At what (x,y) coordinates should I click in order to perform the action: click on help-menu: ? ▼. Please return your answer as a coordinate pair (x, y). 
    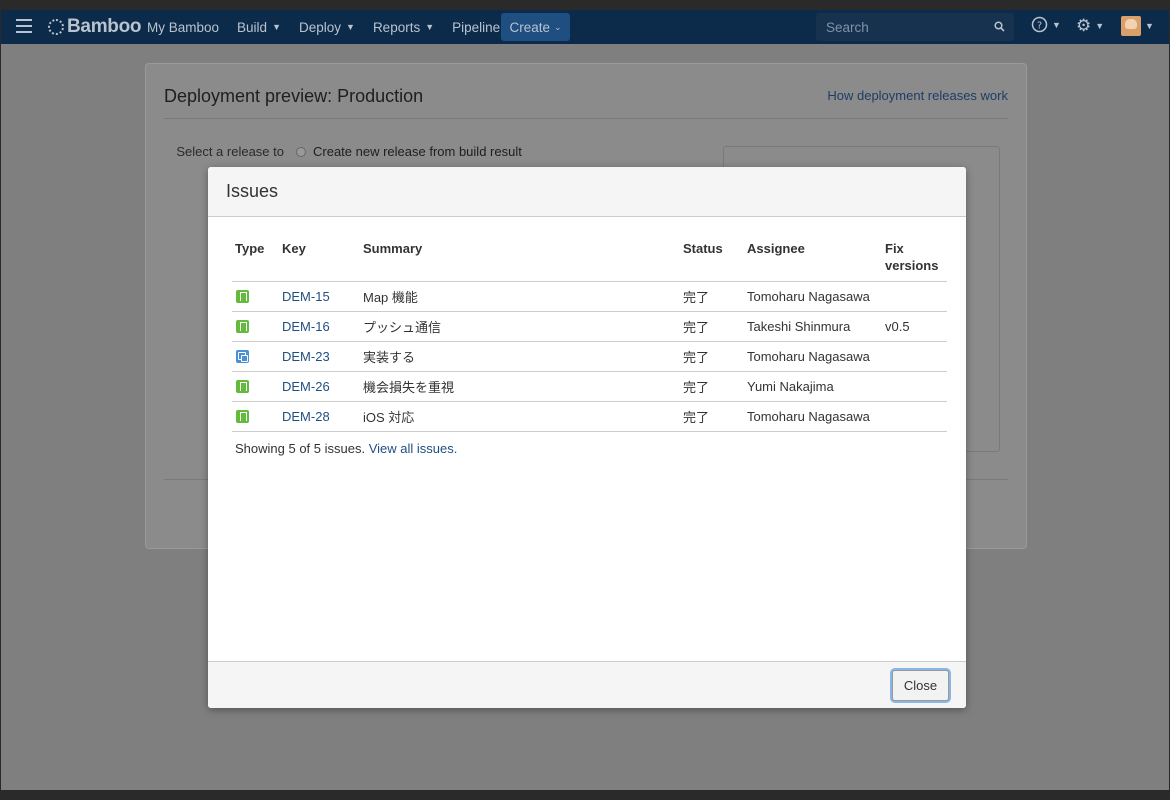
    Looking at the image, I should click on (1046, 24).